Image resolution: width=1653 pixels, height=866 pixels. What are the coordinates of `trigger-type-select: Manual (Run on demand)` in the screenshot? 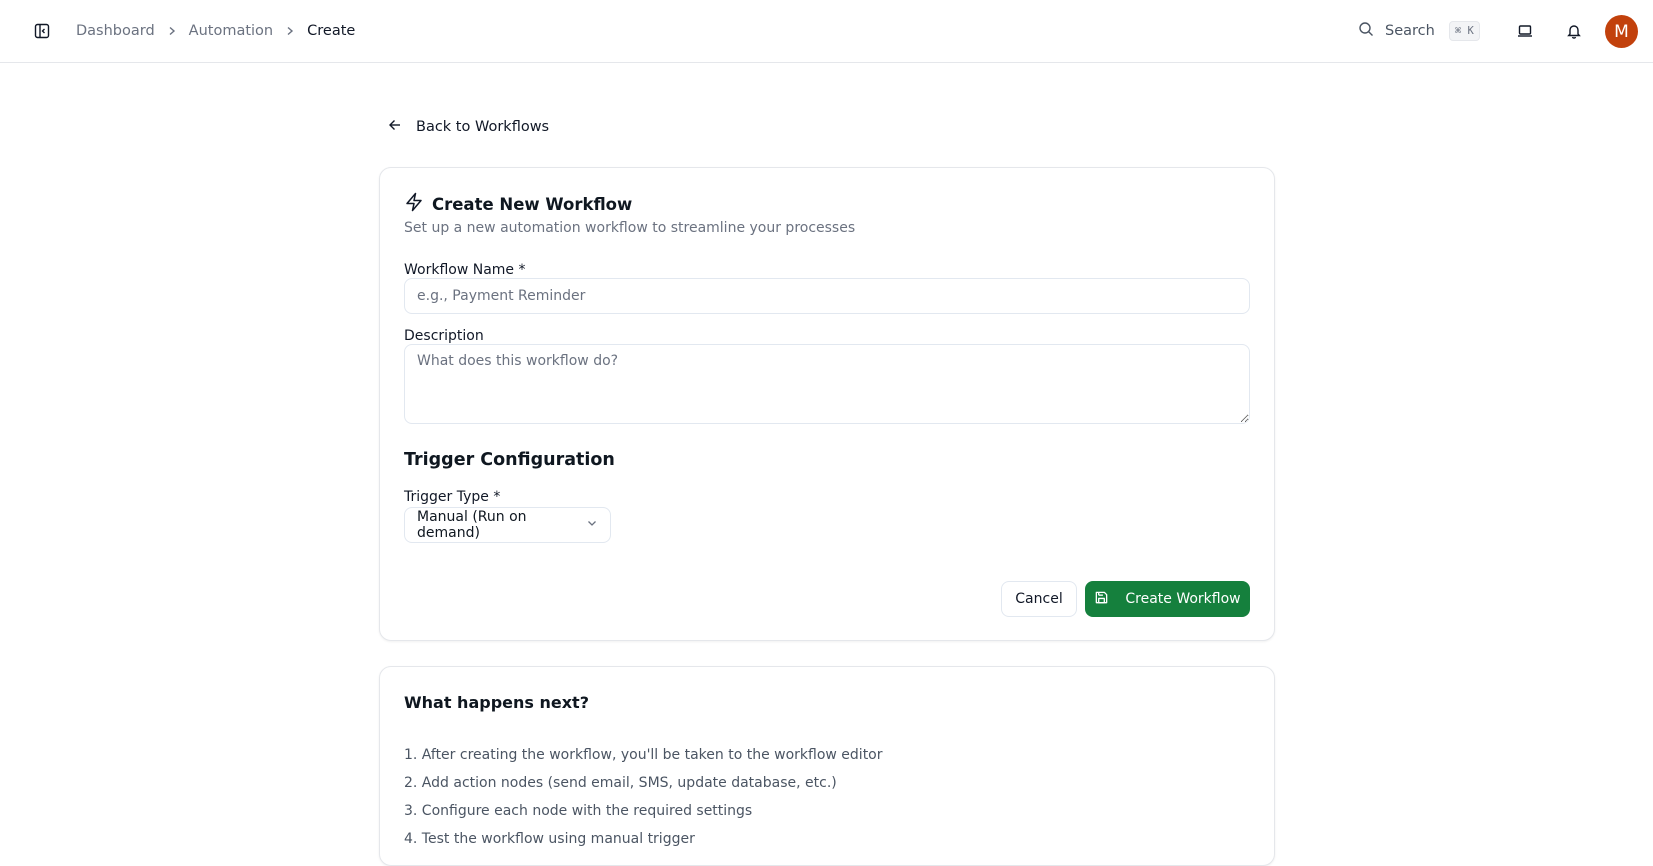 It's located at (507, 525).